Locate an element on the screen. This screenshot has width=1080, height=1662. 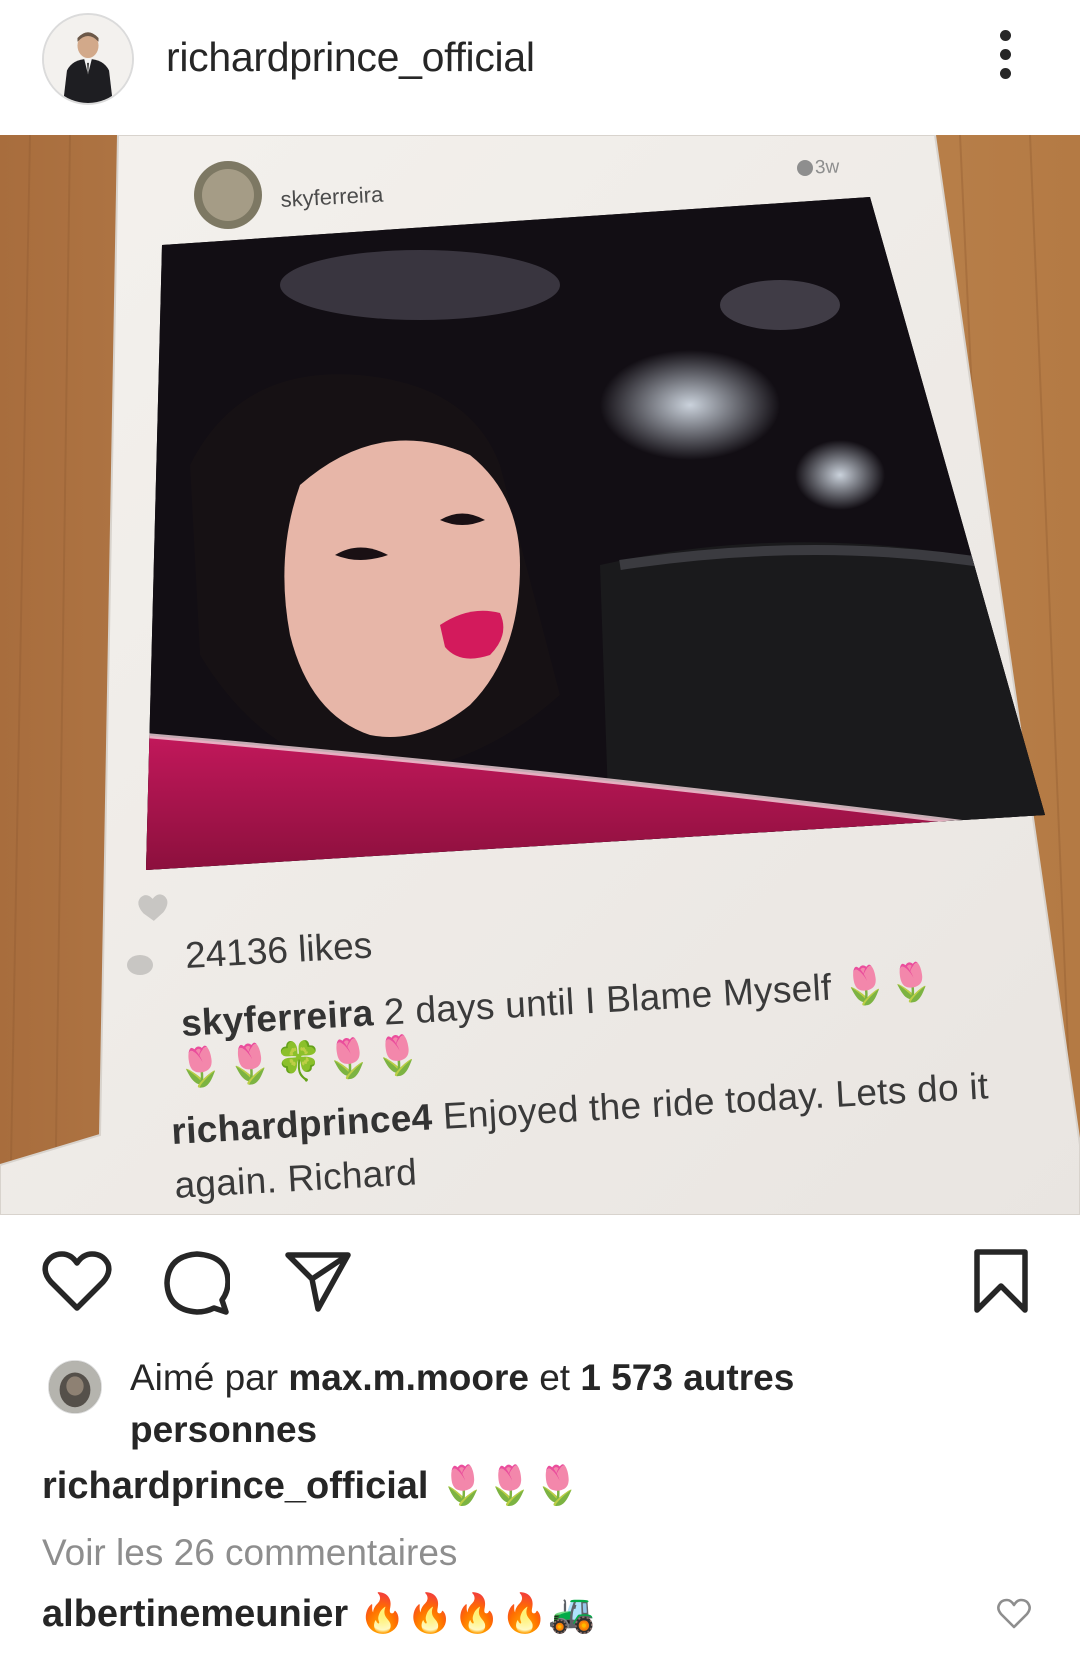
liked-by-avatar is located at coordinates (75, 1387).